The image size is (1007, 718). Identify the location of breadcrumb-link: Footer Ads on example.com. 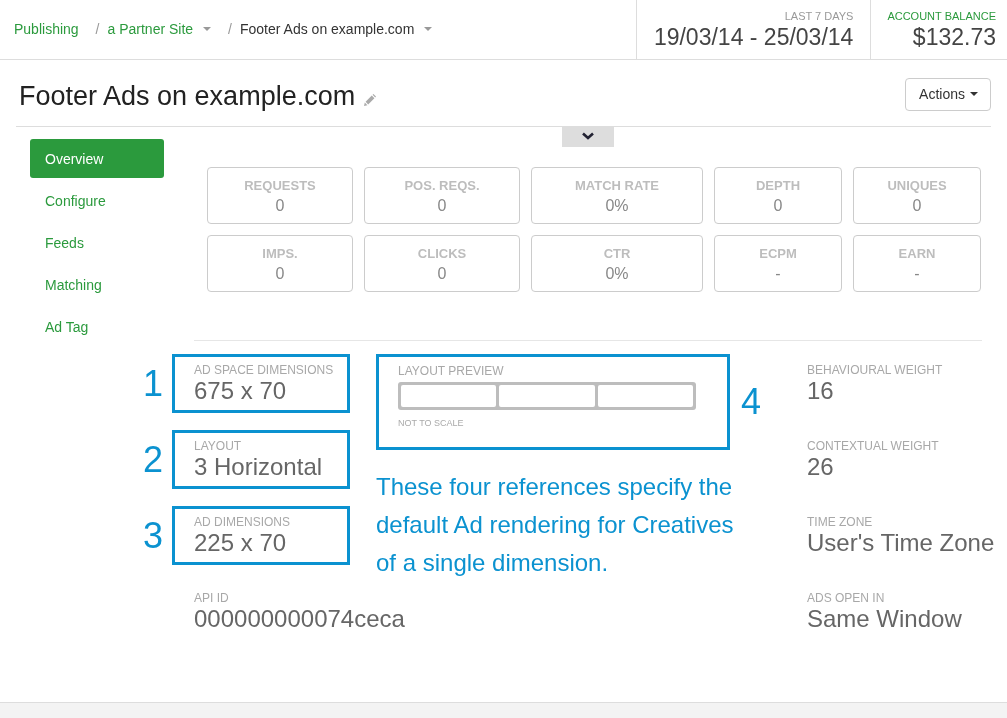
(336, 28).